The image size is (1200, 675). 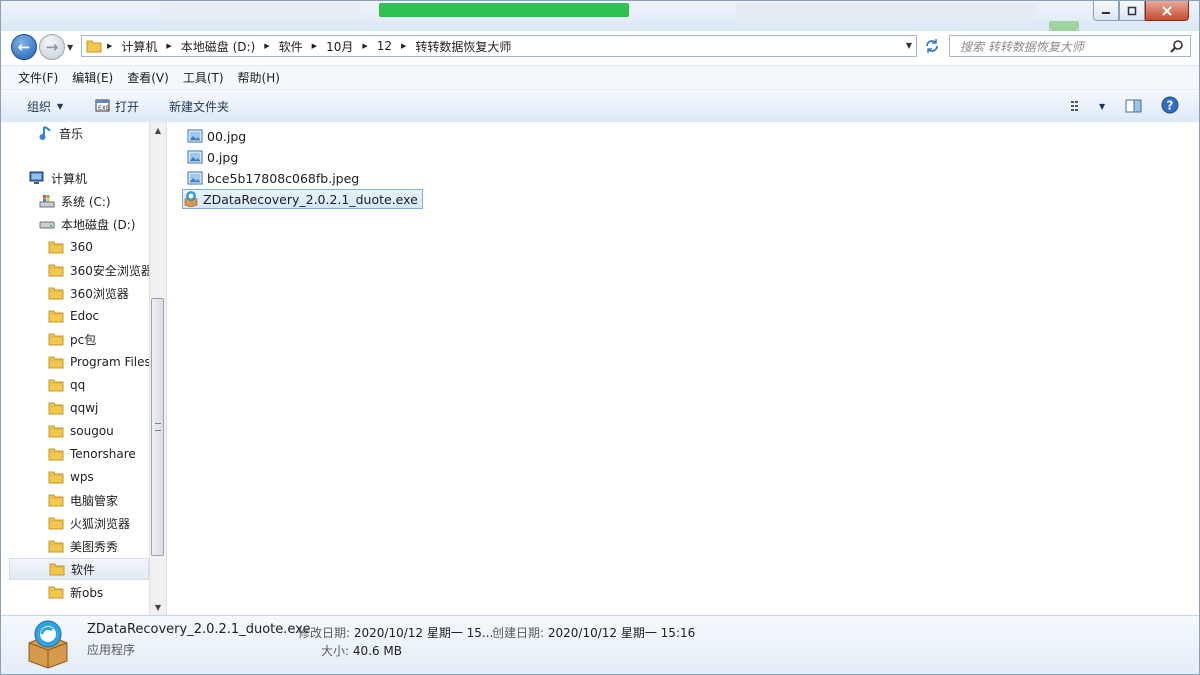 I want to click on preview-pane-icon, so click(x=1133, y=106).